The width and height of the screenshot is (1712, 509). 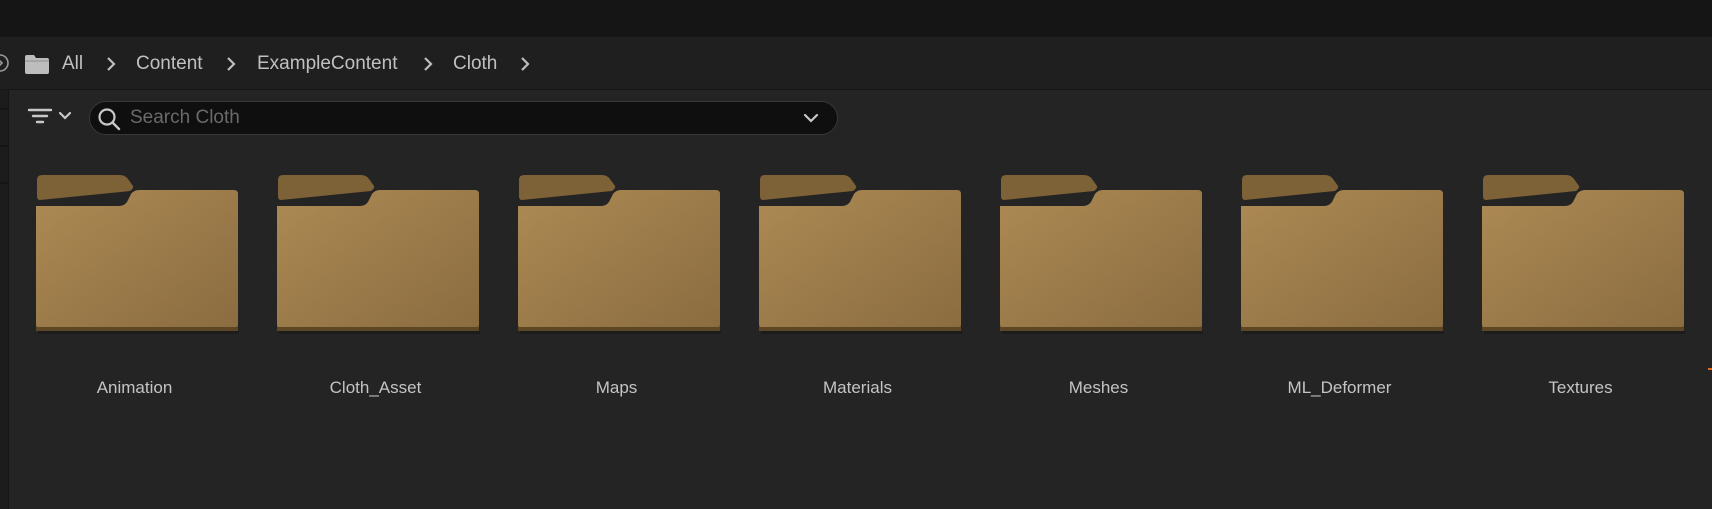 I want to click on folder-tile-maps: Maps, so click(x=636, y=290).